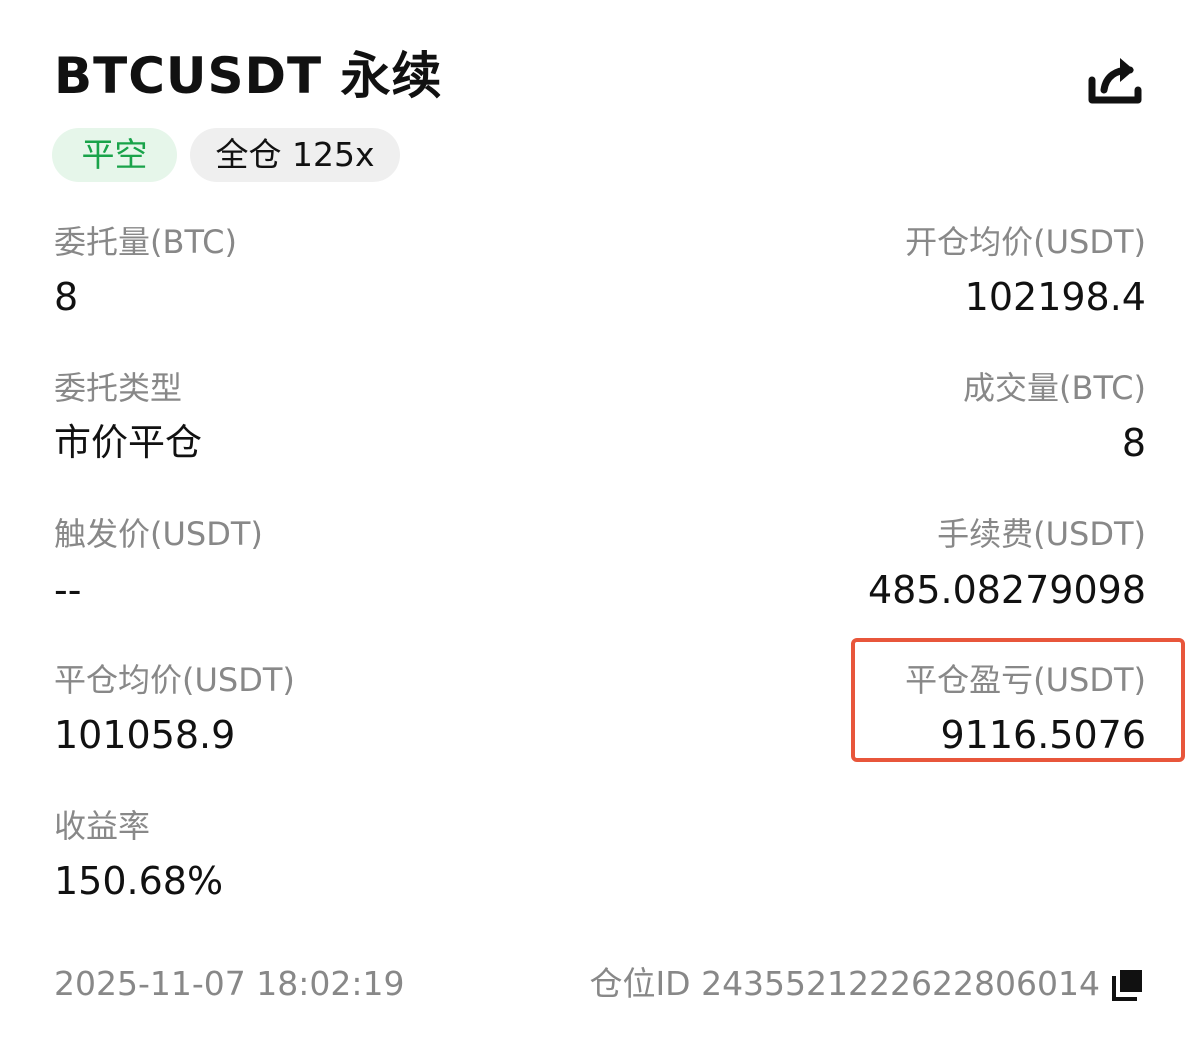 The image size is (1200, 1039). I want to click on margin-mode-badge: 全仓 125x, so click(295, 155).